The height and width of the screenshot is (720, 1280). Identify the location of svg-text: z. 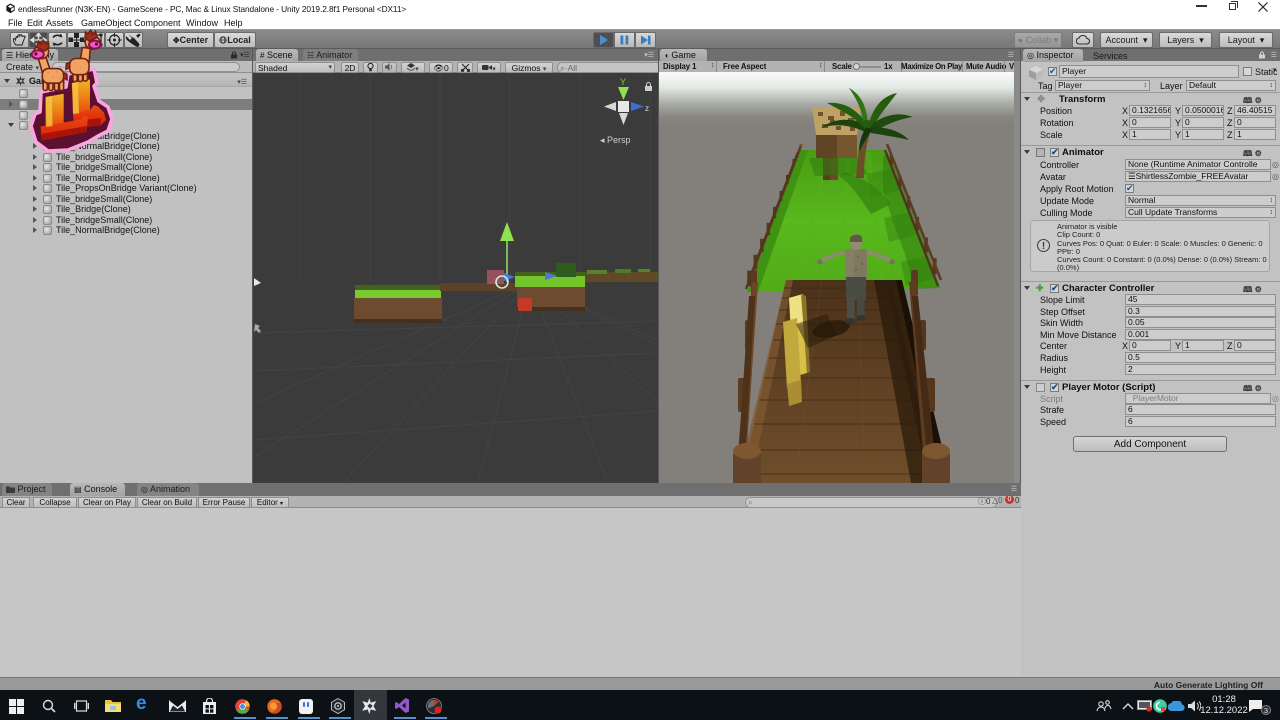
(647, 108).